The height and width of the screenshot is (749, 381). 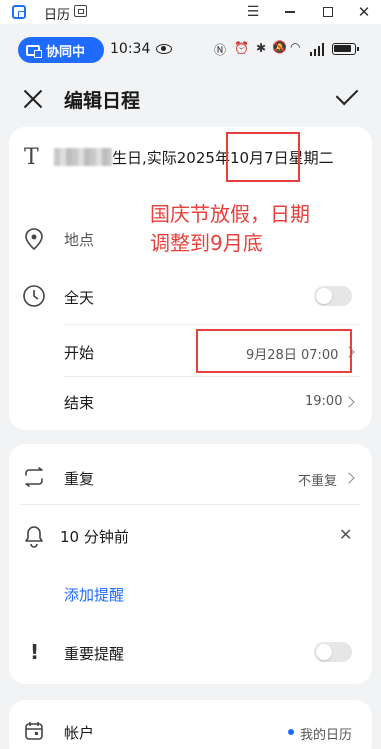 I want to click on signal-icon, so click(x=318, y=49).